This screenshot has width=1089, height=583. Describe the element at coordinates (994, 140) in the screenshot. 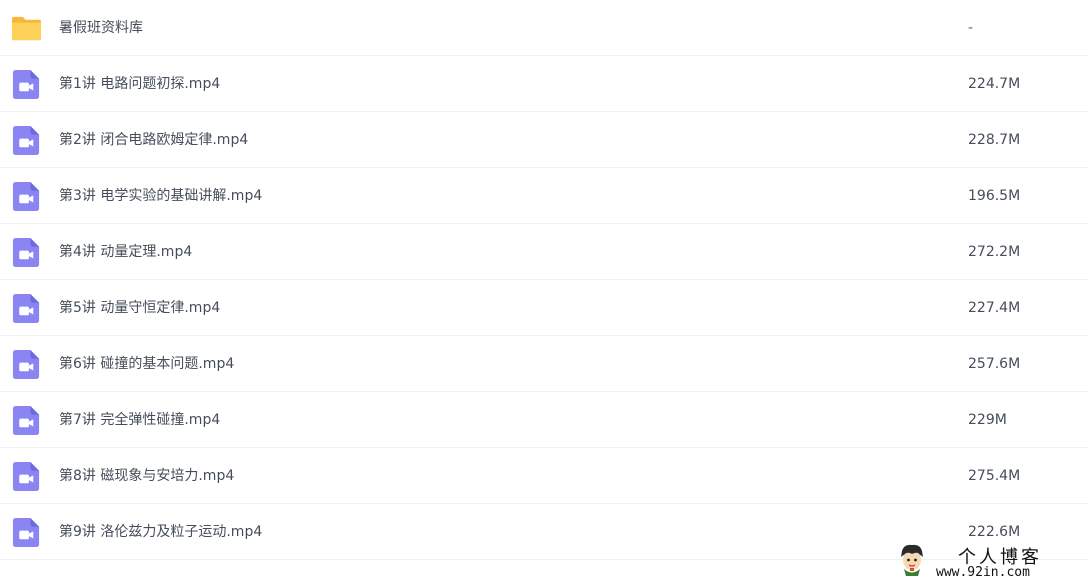

I see `file-size: 228.7M` at that location.